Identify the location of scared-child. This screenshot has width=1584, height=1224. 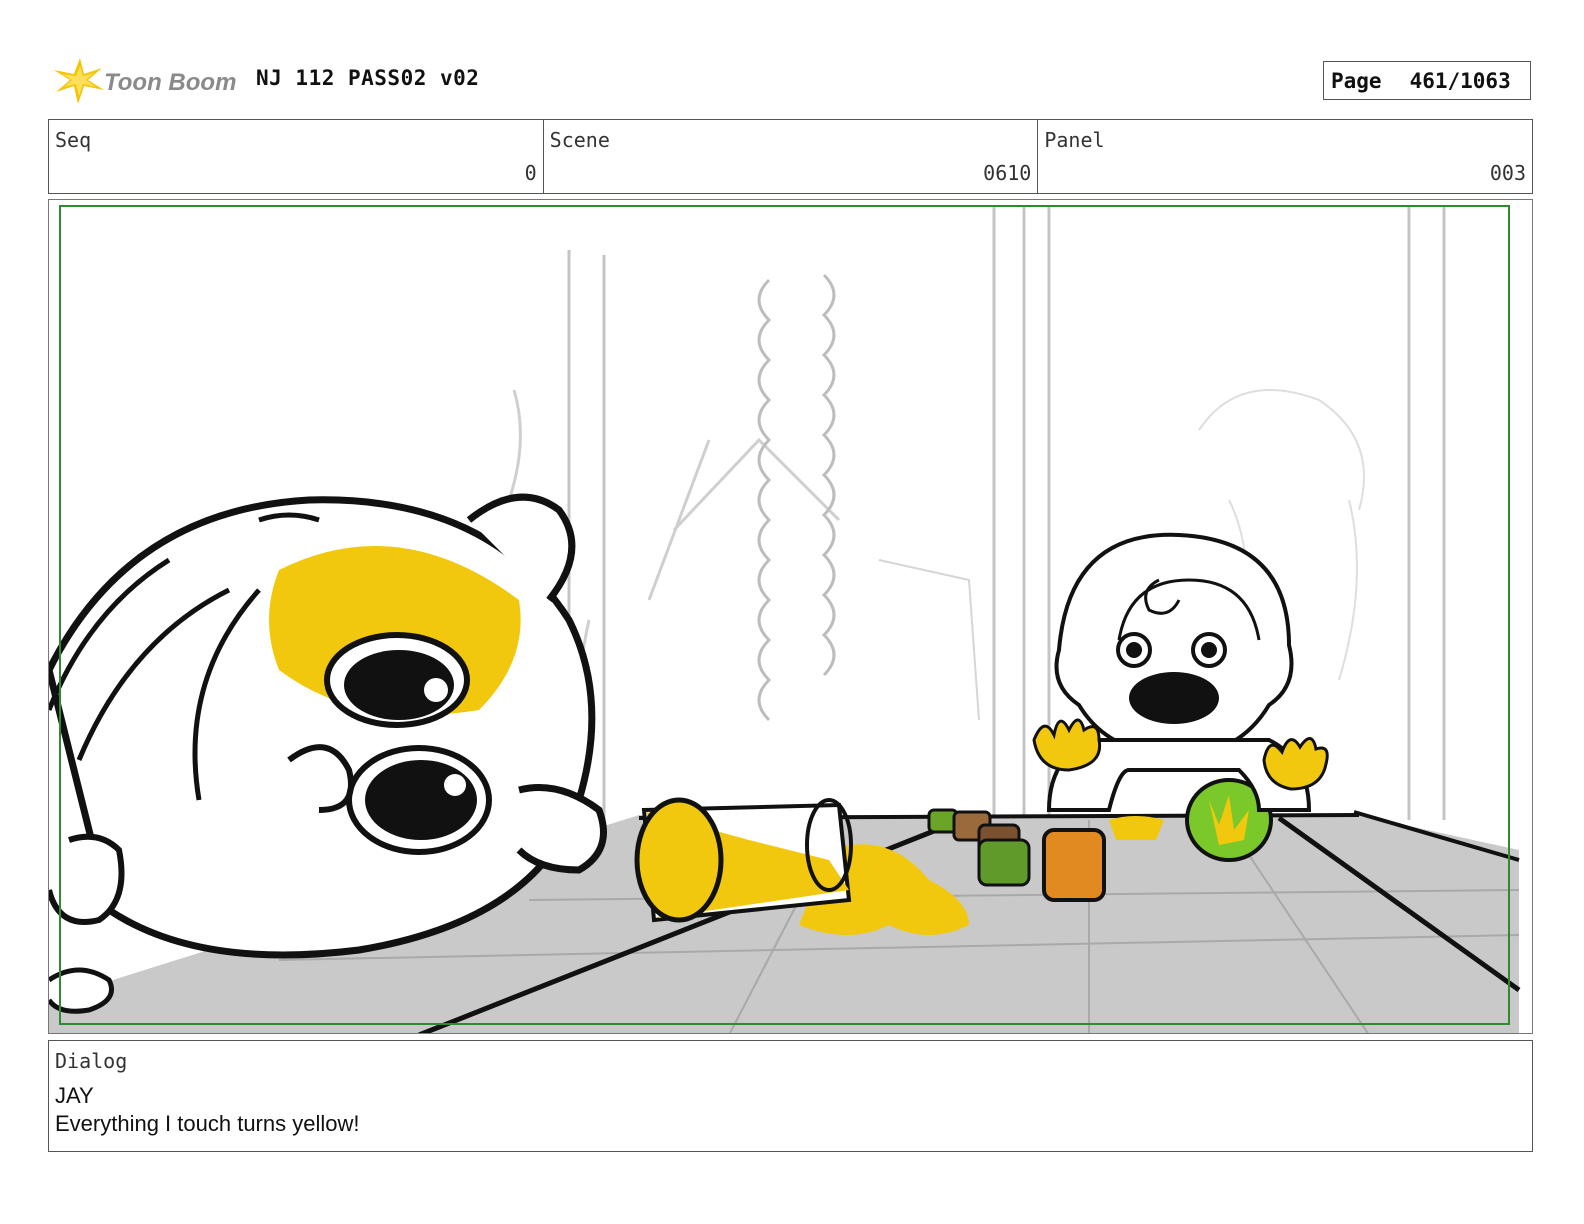
(1180, 672).